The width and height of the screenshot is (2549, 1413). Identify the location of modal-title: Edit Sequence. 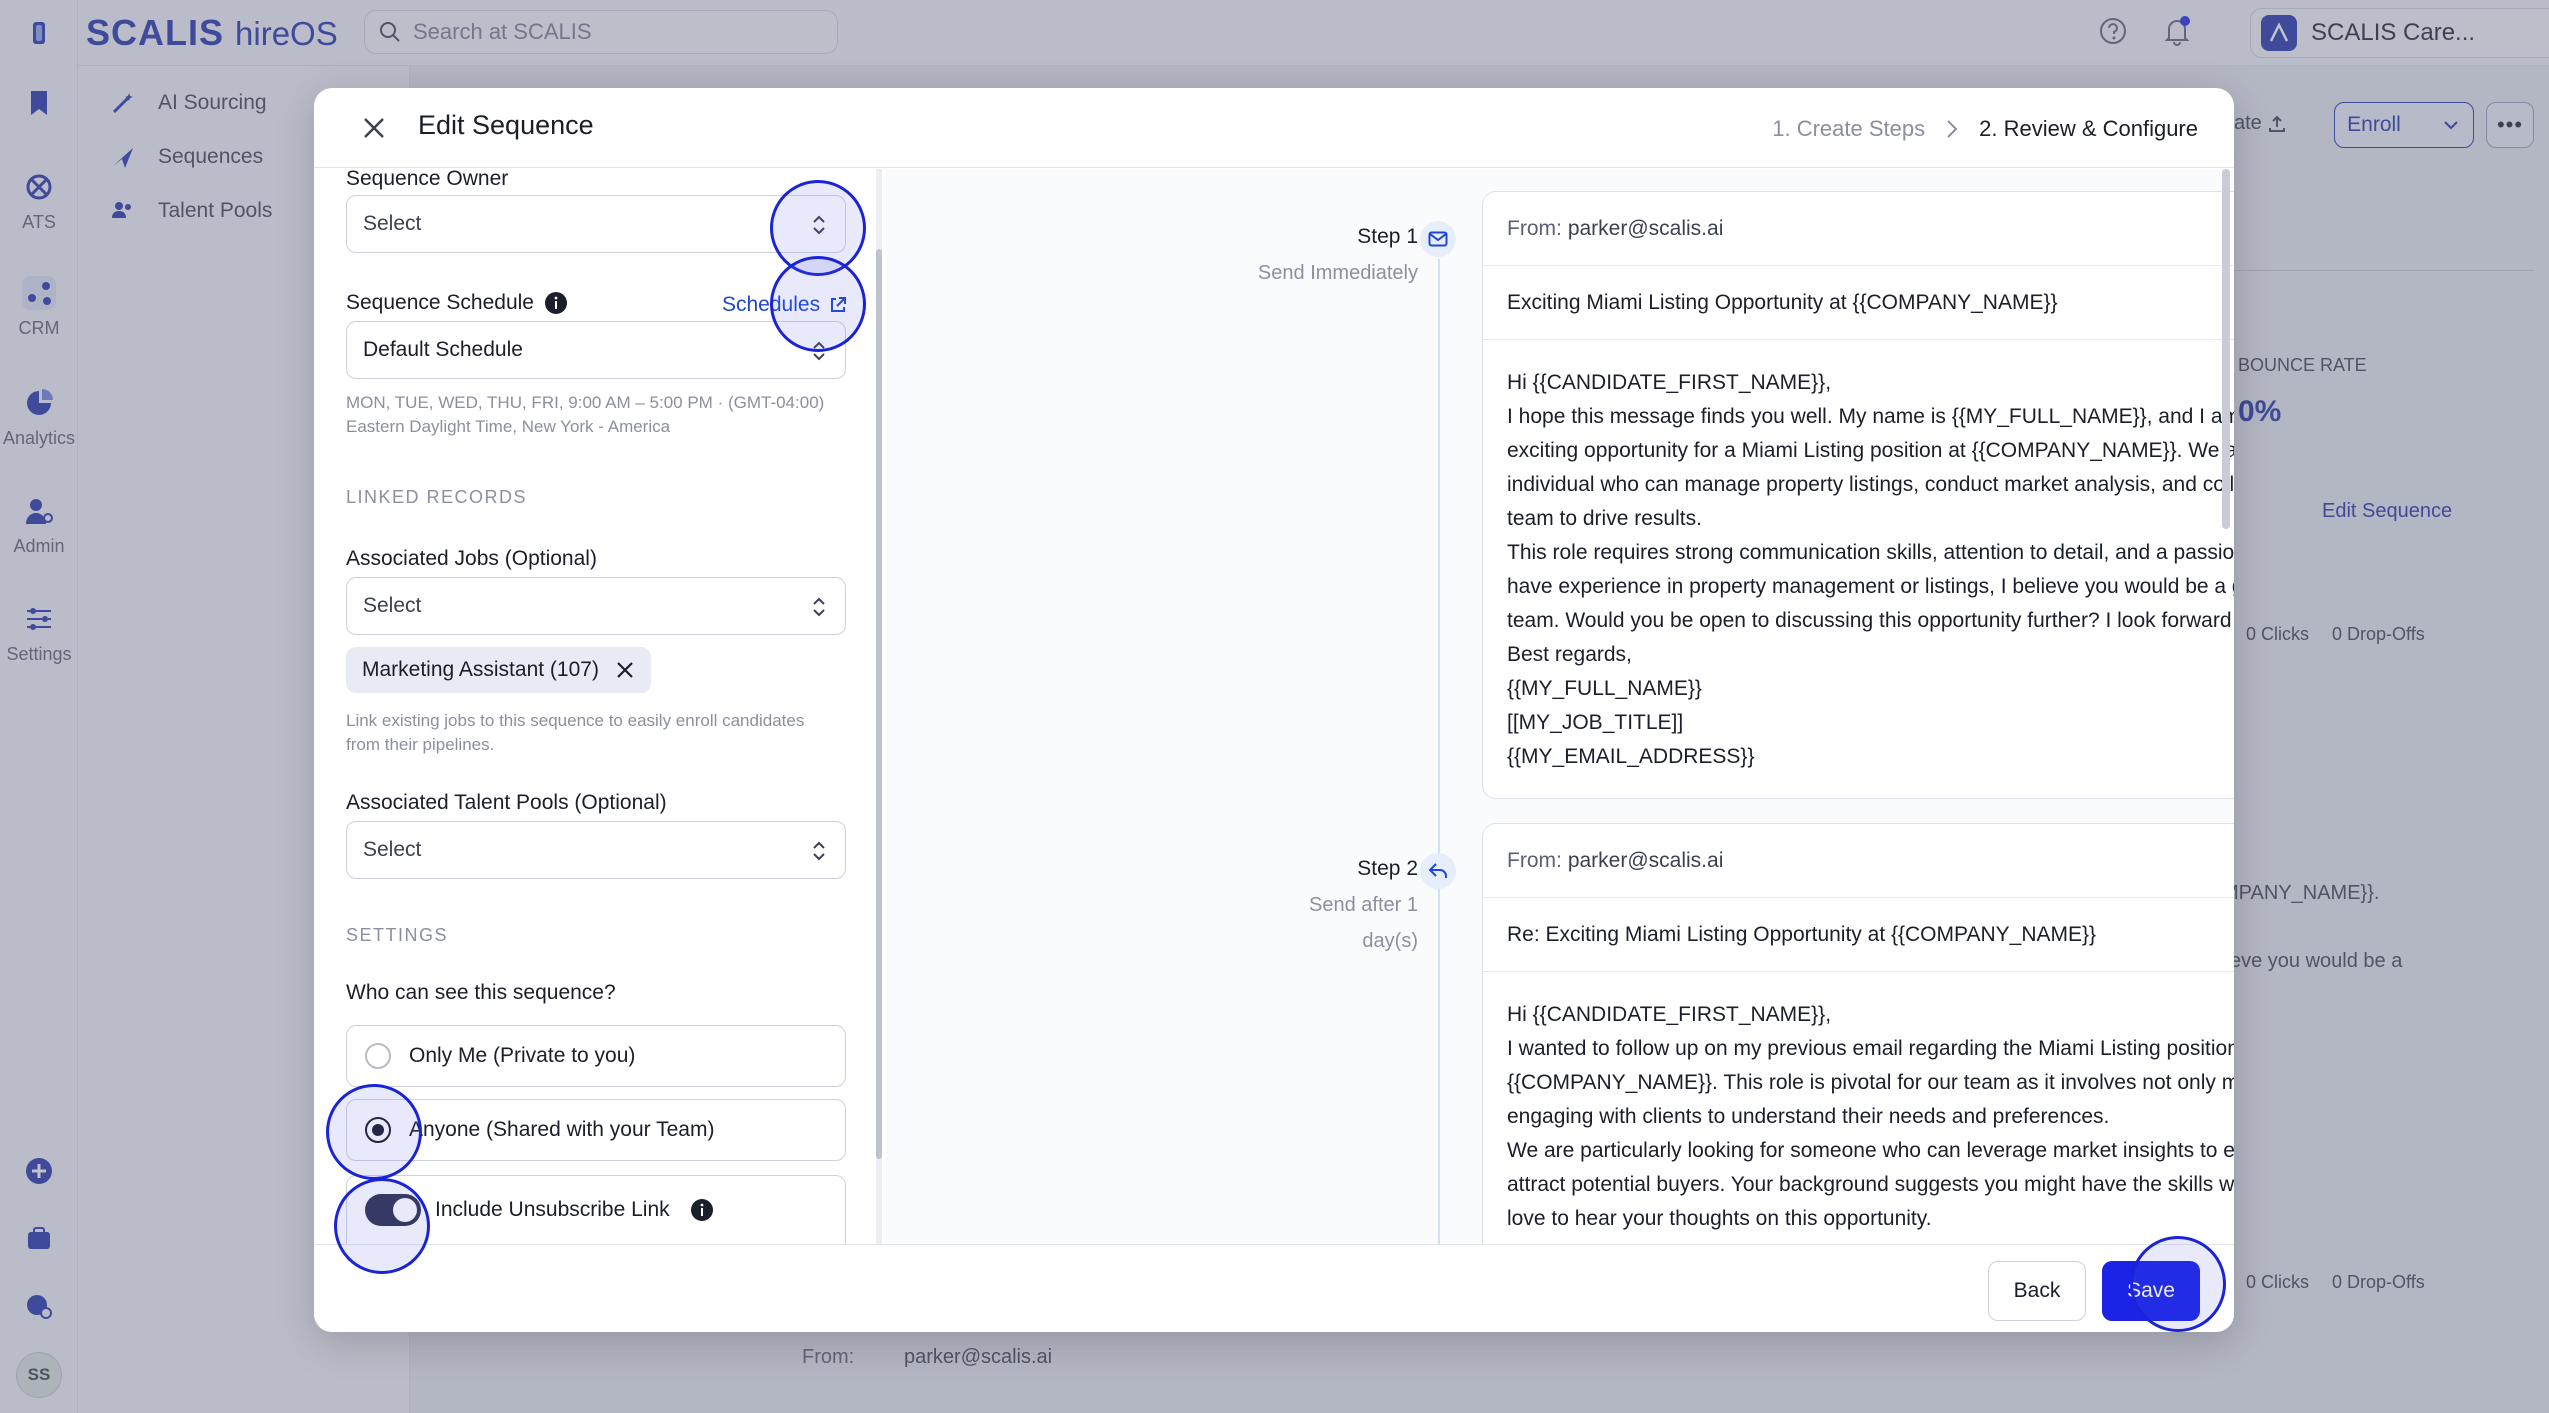
(506, 125).